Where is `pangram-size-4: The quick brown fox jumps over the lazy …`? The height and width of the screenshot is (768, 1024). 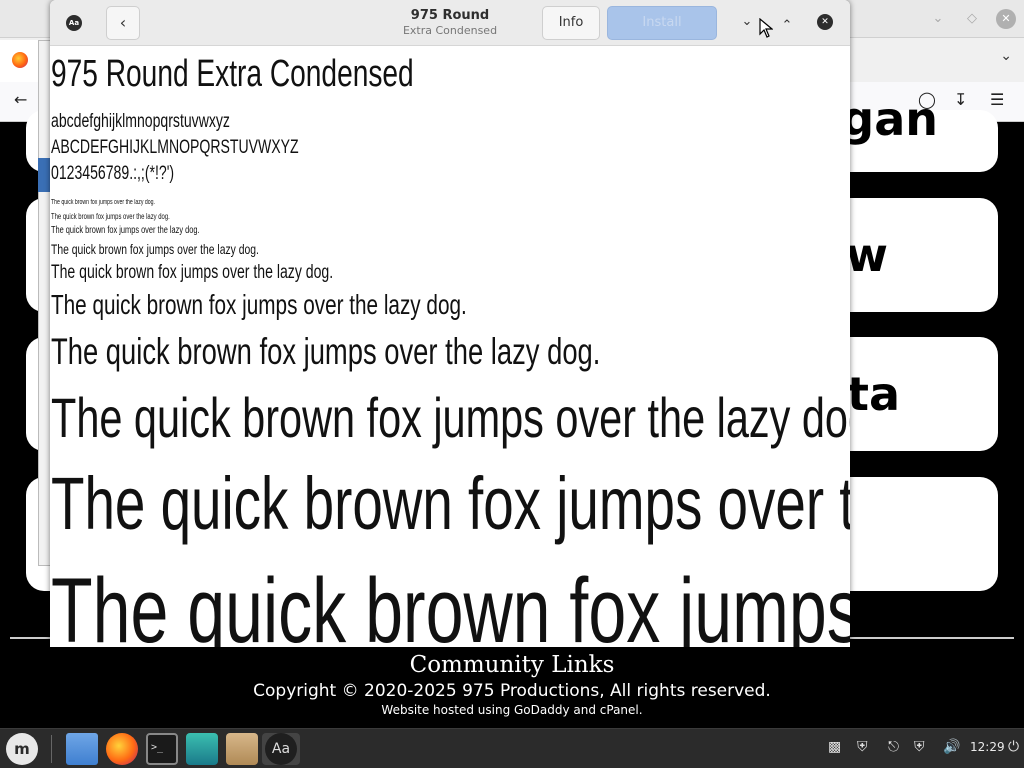
pangram-size-4: The quick brown fox jumps over the lazy … is located at coordinates (155, 249).